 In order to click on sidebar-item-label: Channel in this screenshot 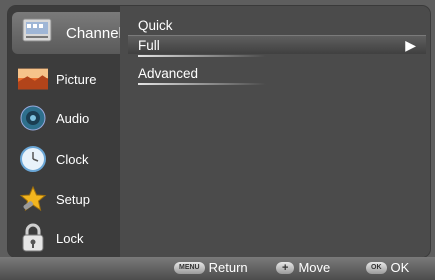, I will do `click(94, 33)`.